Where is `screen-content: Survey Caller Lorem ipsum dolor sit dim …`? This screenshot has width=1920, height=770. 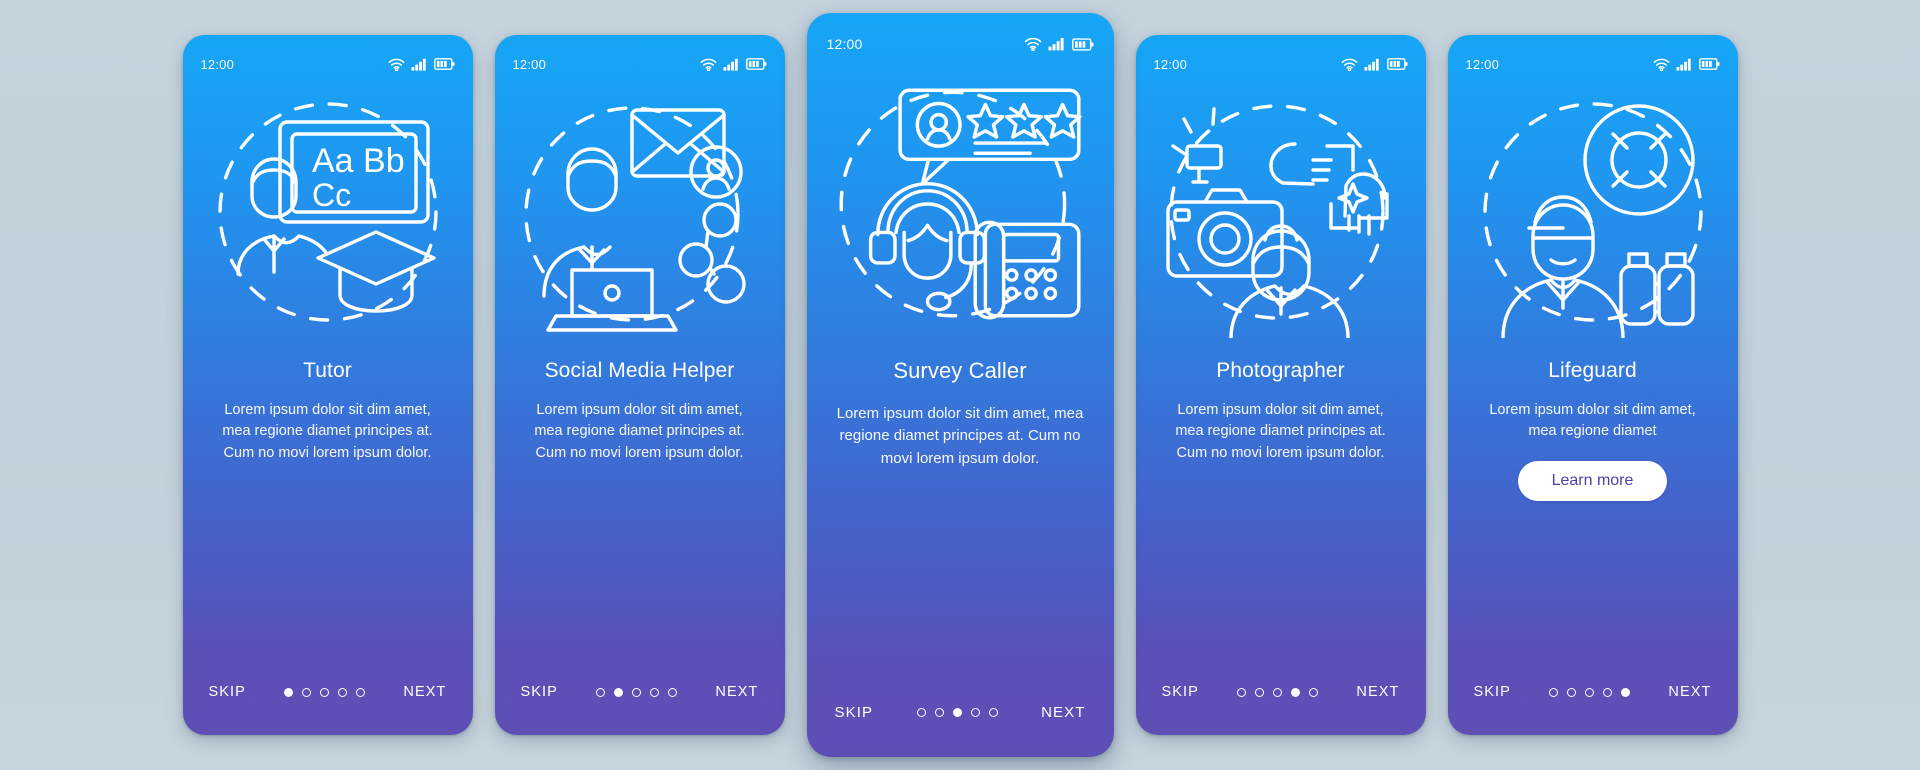 screen-content: Survey Caller Lorem ipsum dolor sit dim … is located at coordinates (960, 510).